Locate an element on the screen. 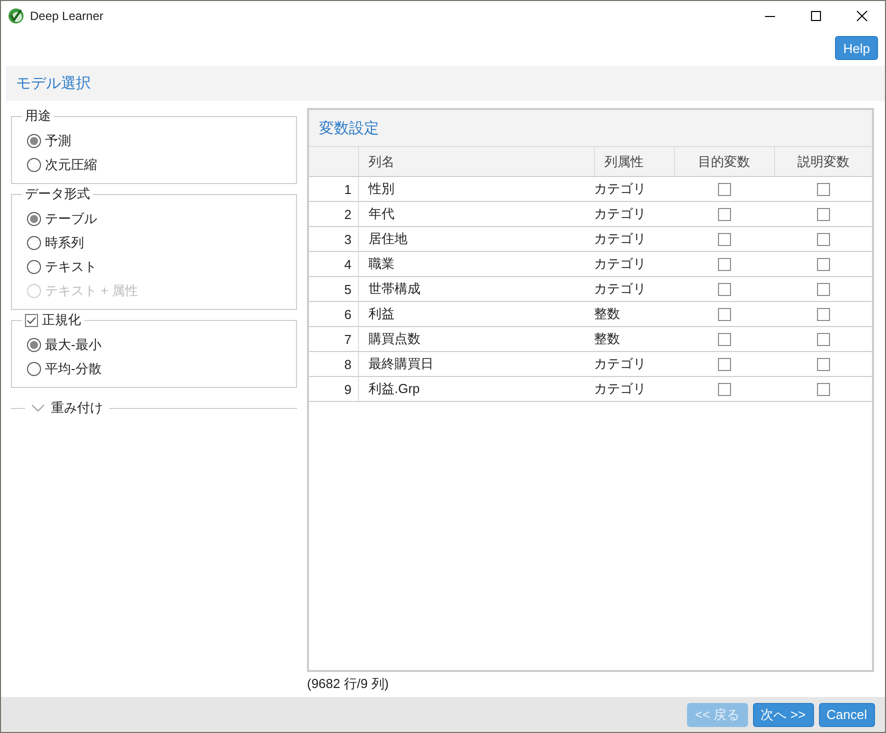 The width and height of the screenshot is (886, 733). row-number: 9 is located at coordinates (348, 389).